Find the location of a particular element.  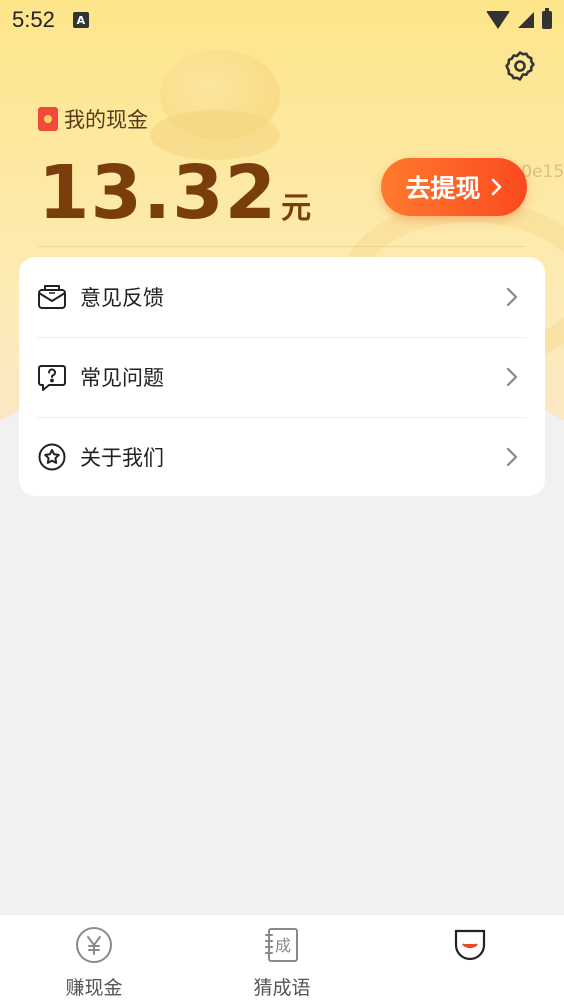

withdraw-label: 去提现 is located at coordinates (443, 188).